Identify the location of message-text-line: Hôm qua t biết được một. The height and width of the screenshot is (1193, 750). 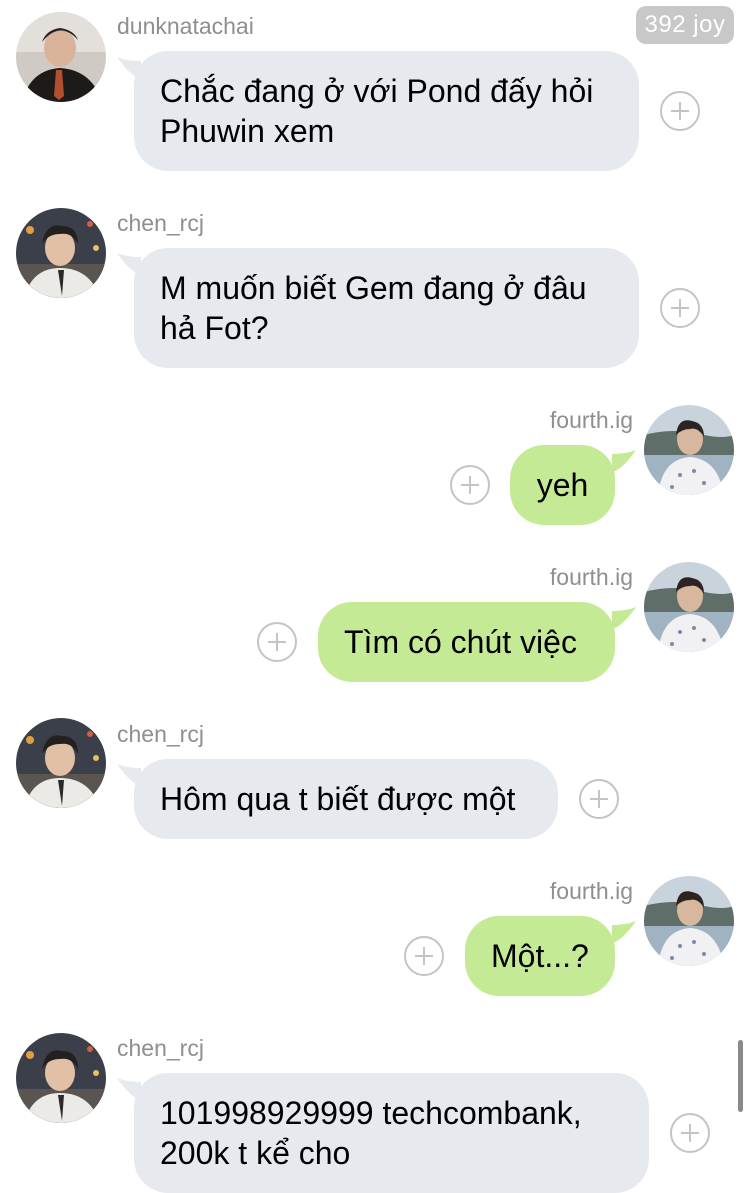
(338, 799).